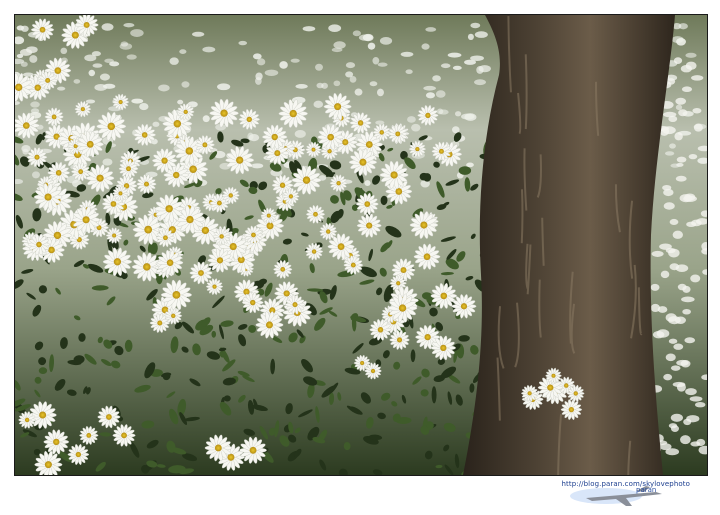 The width and height of the screenshot is (720, 515). What do you see at coordinates (625, 484) in the screenshot?
I see `watermark-url: http://blog.paran.com/skylovephoto` at bounding box center [625, 484].